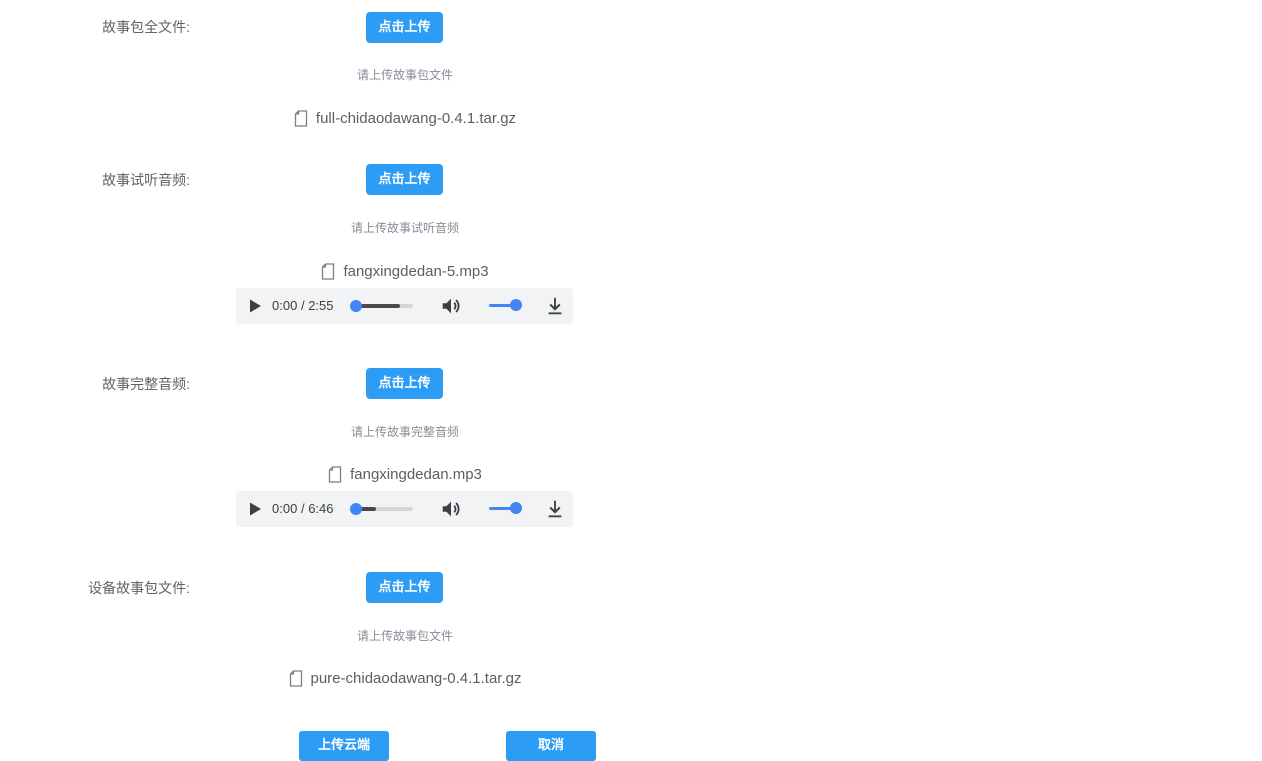  Describe the element at coordinates (378, 306) in the screenshot. I see `progress-buffered` at that location.